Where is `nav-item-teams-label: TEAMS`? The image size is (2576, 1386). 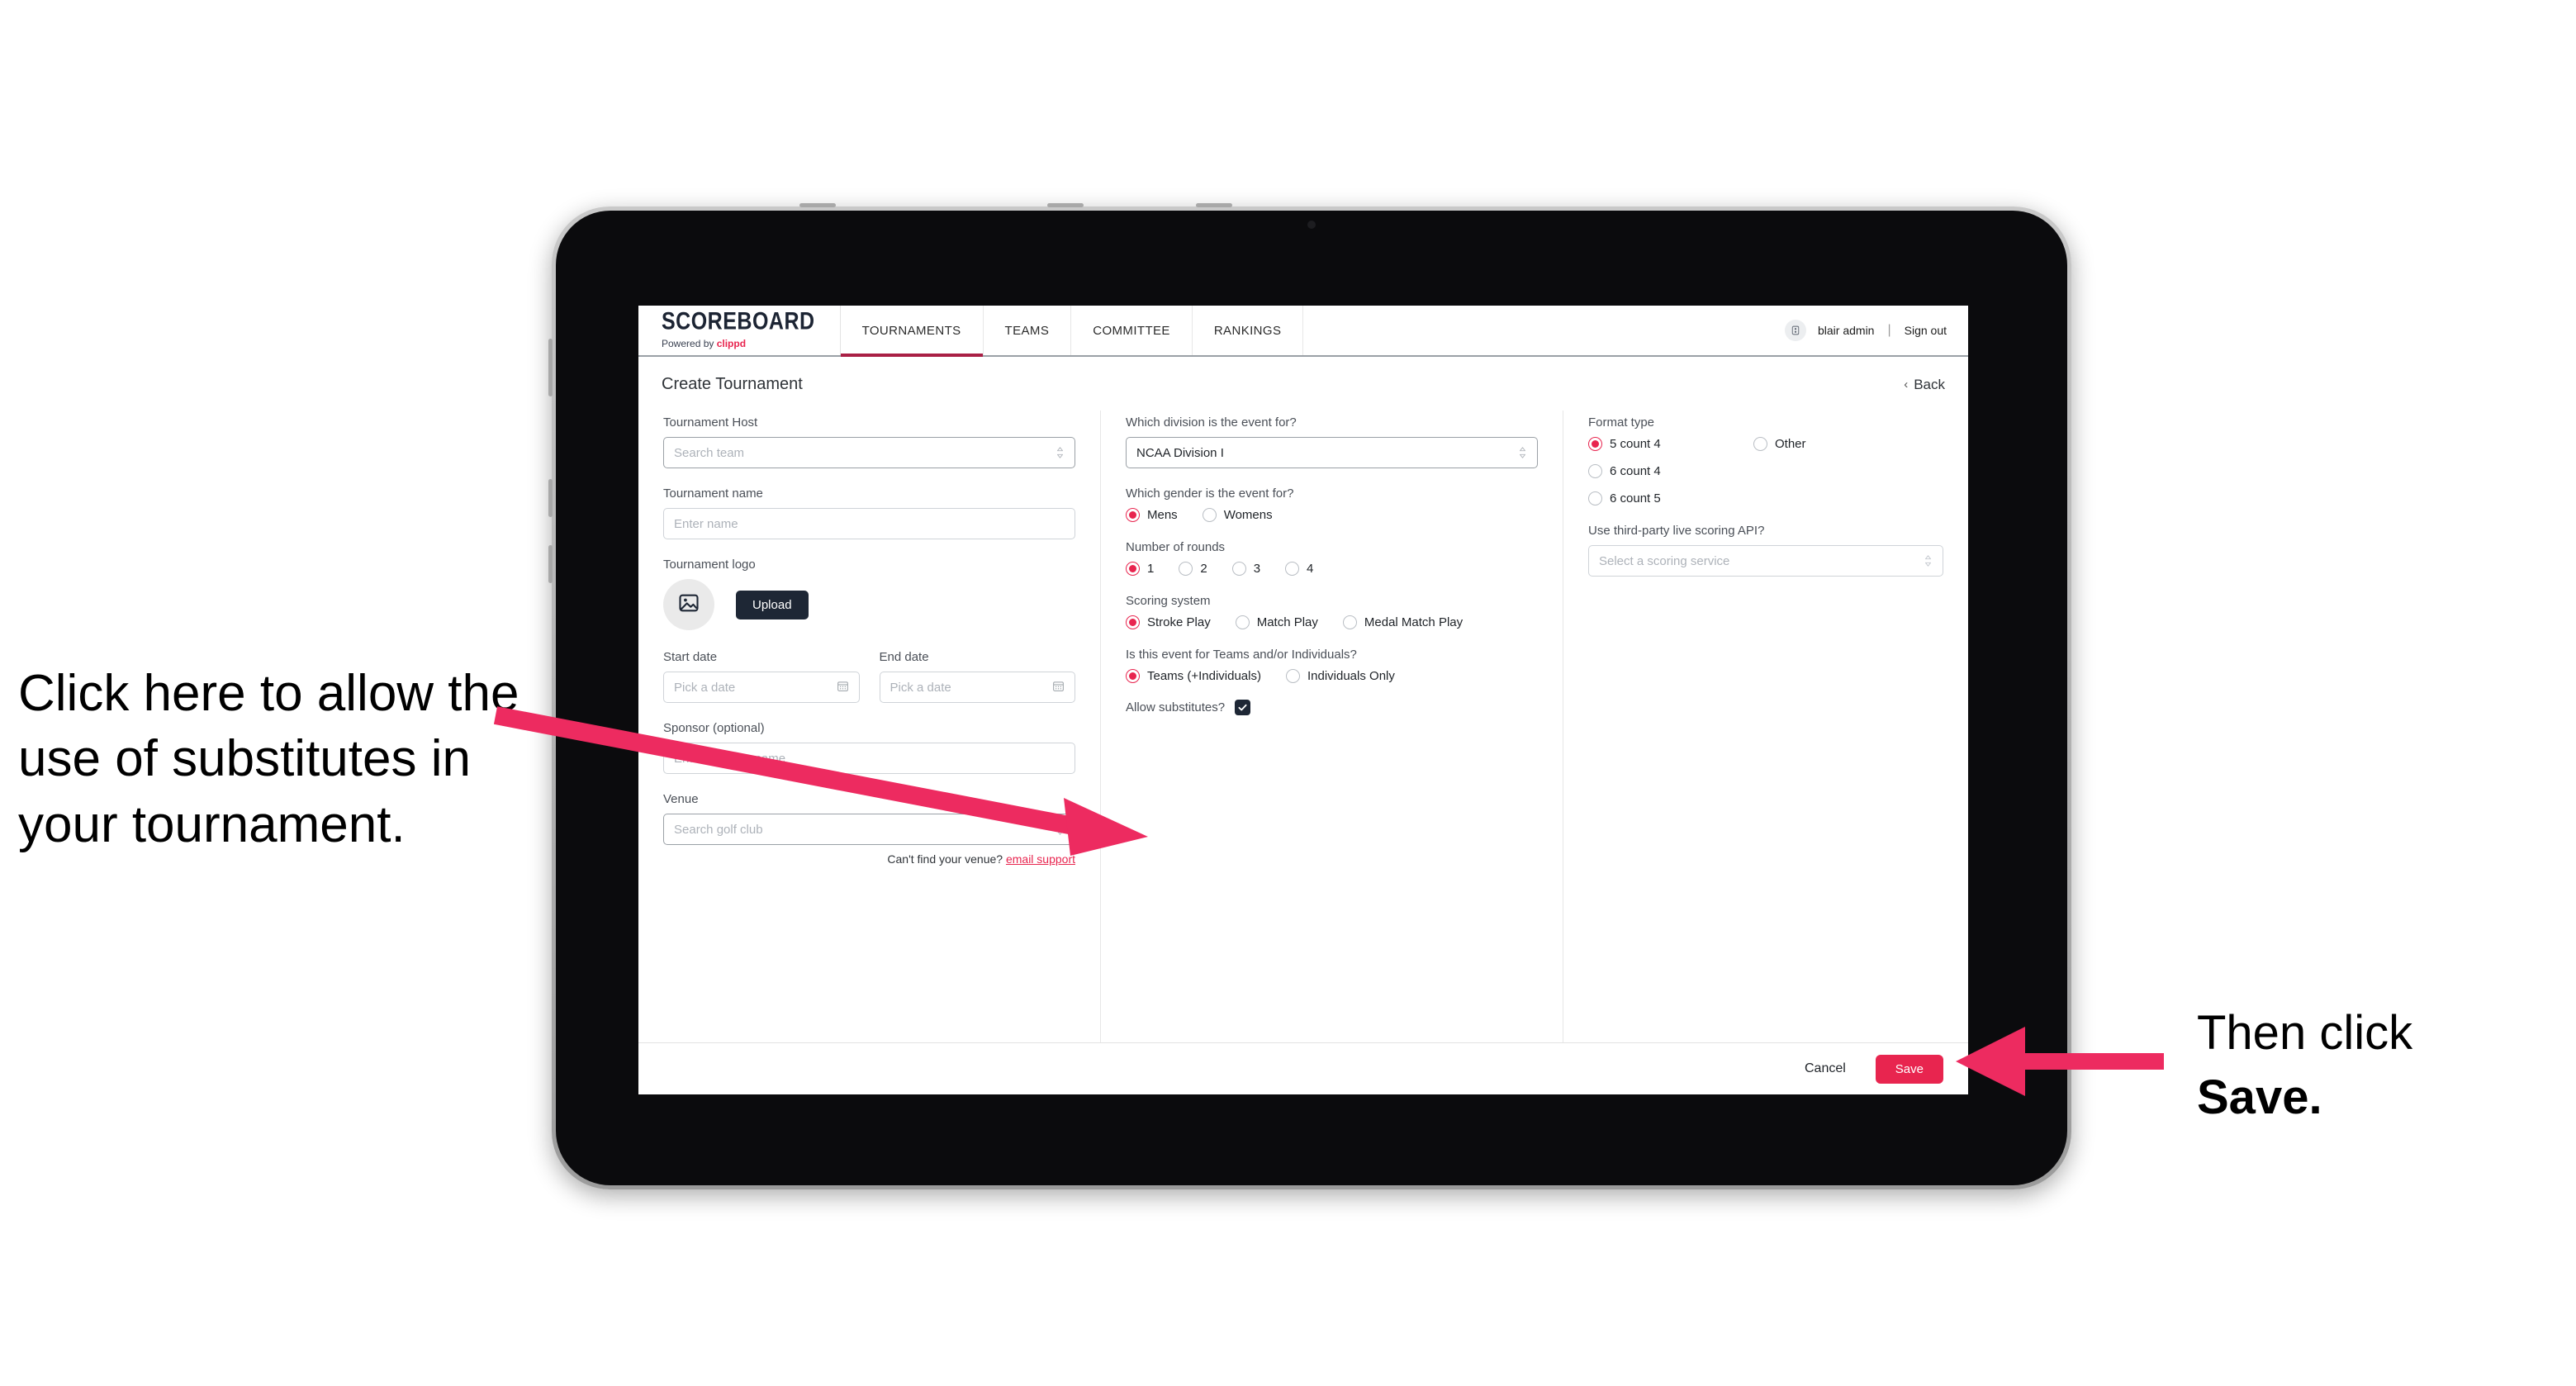 nav-item-teams-label: TEAMS is located at coordinates (1027, 330).